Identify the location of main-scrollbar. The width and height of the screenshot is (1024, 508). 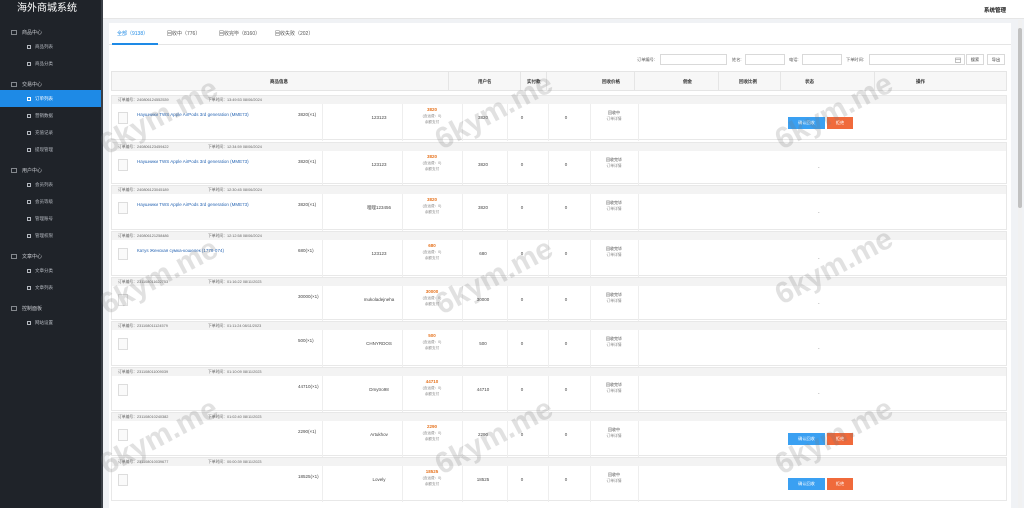
(1020, 264).